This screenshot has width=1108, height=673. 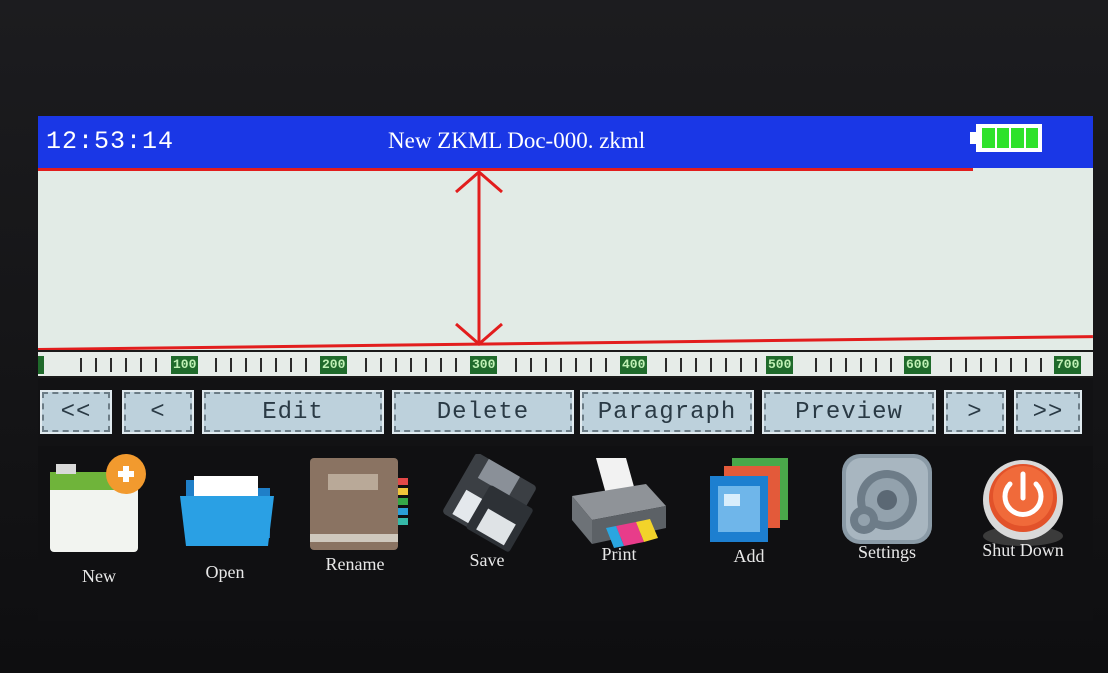 What do you see at coordinates (849, 412) in the screenshot?
I see `preview-button: Preview` at bounding box center [849, 412].